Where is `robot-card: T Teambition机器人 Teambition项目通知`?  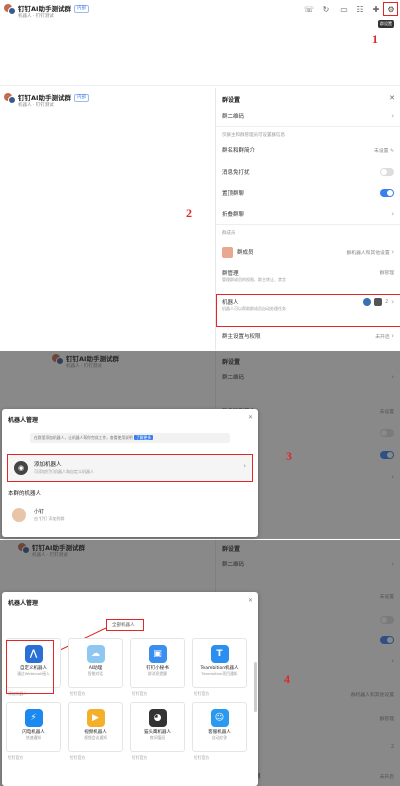
robot-card: T Teambition机器人 Teambition项目通知 is located at coordinates (219, 663).